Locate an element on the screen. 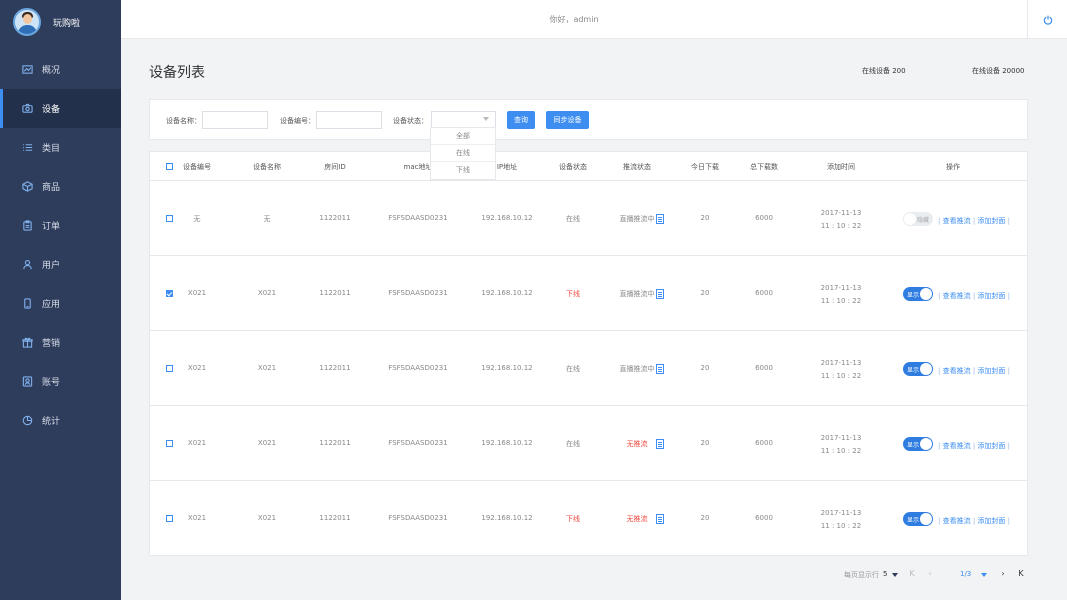 This screenshot has height=600, width=1067. logout-button is located at coordinates (1047, 19).